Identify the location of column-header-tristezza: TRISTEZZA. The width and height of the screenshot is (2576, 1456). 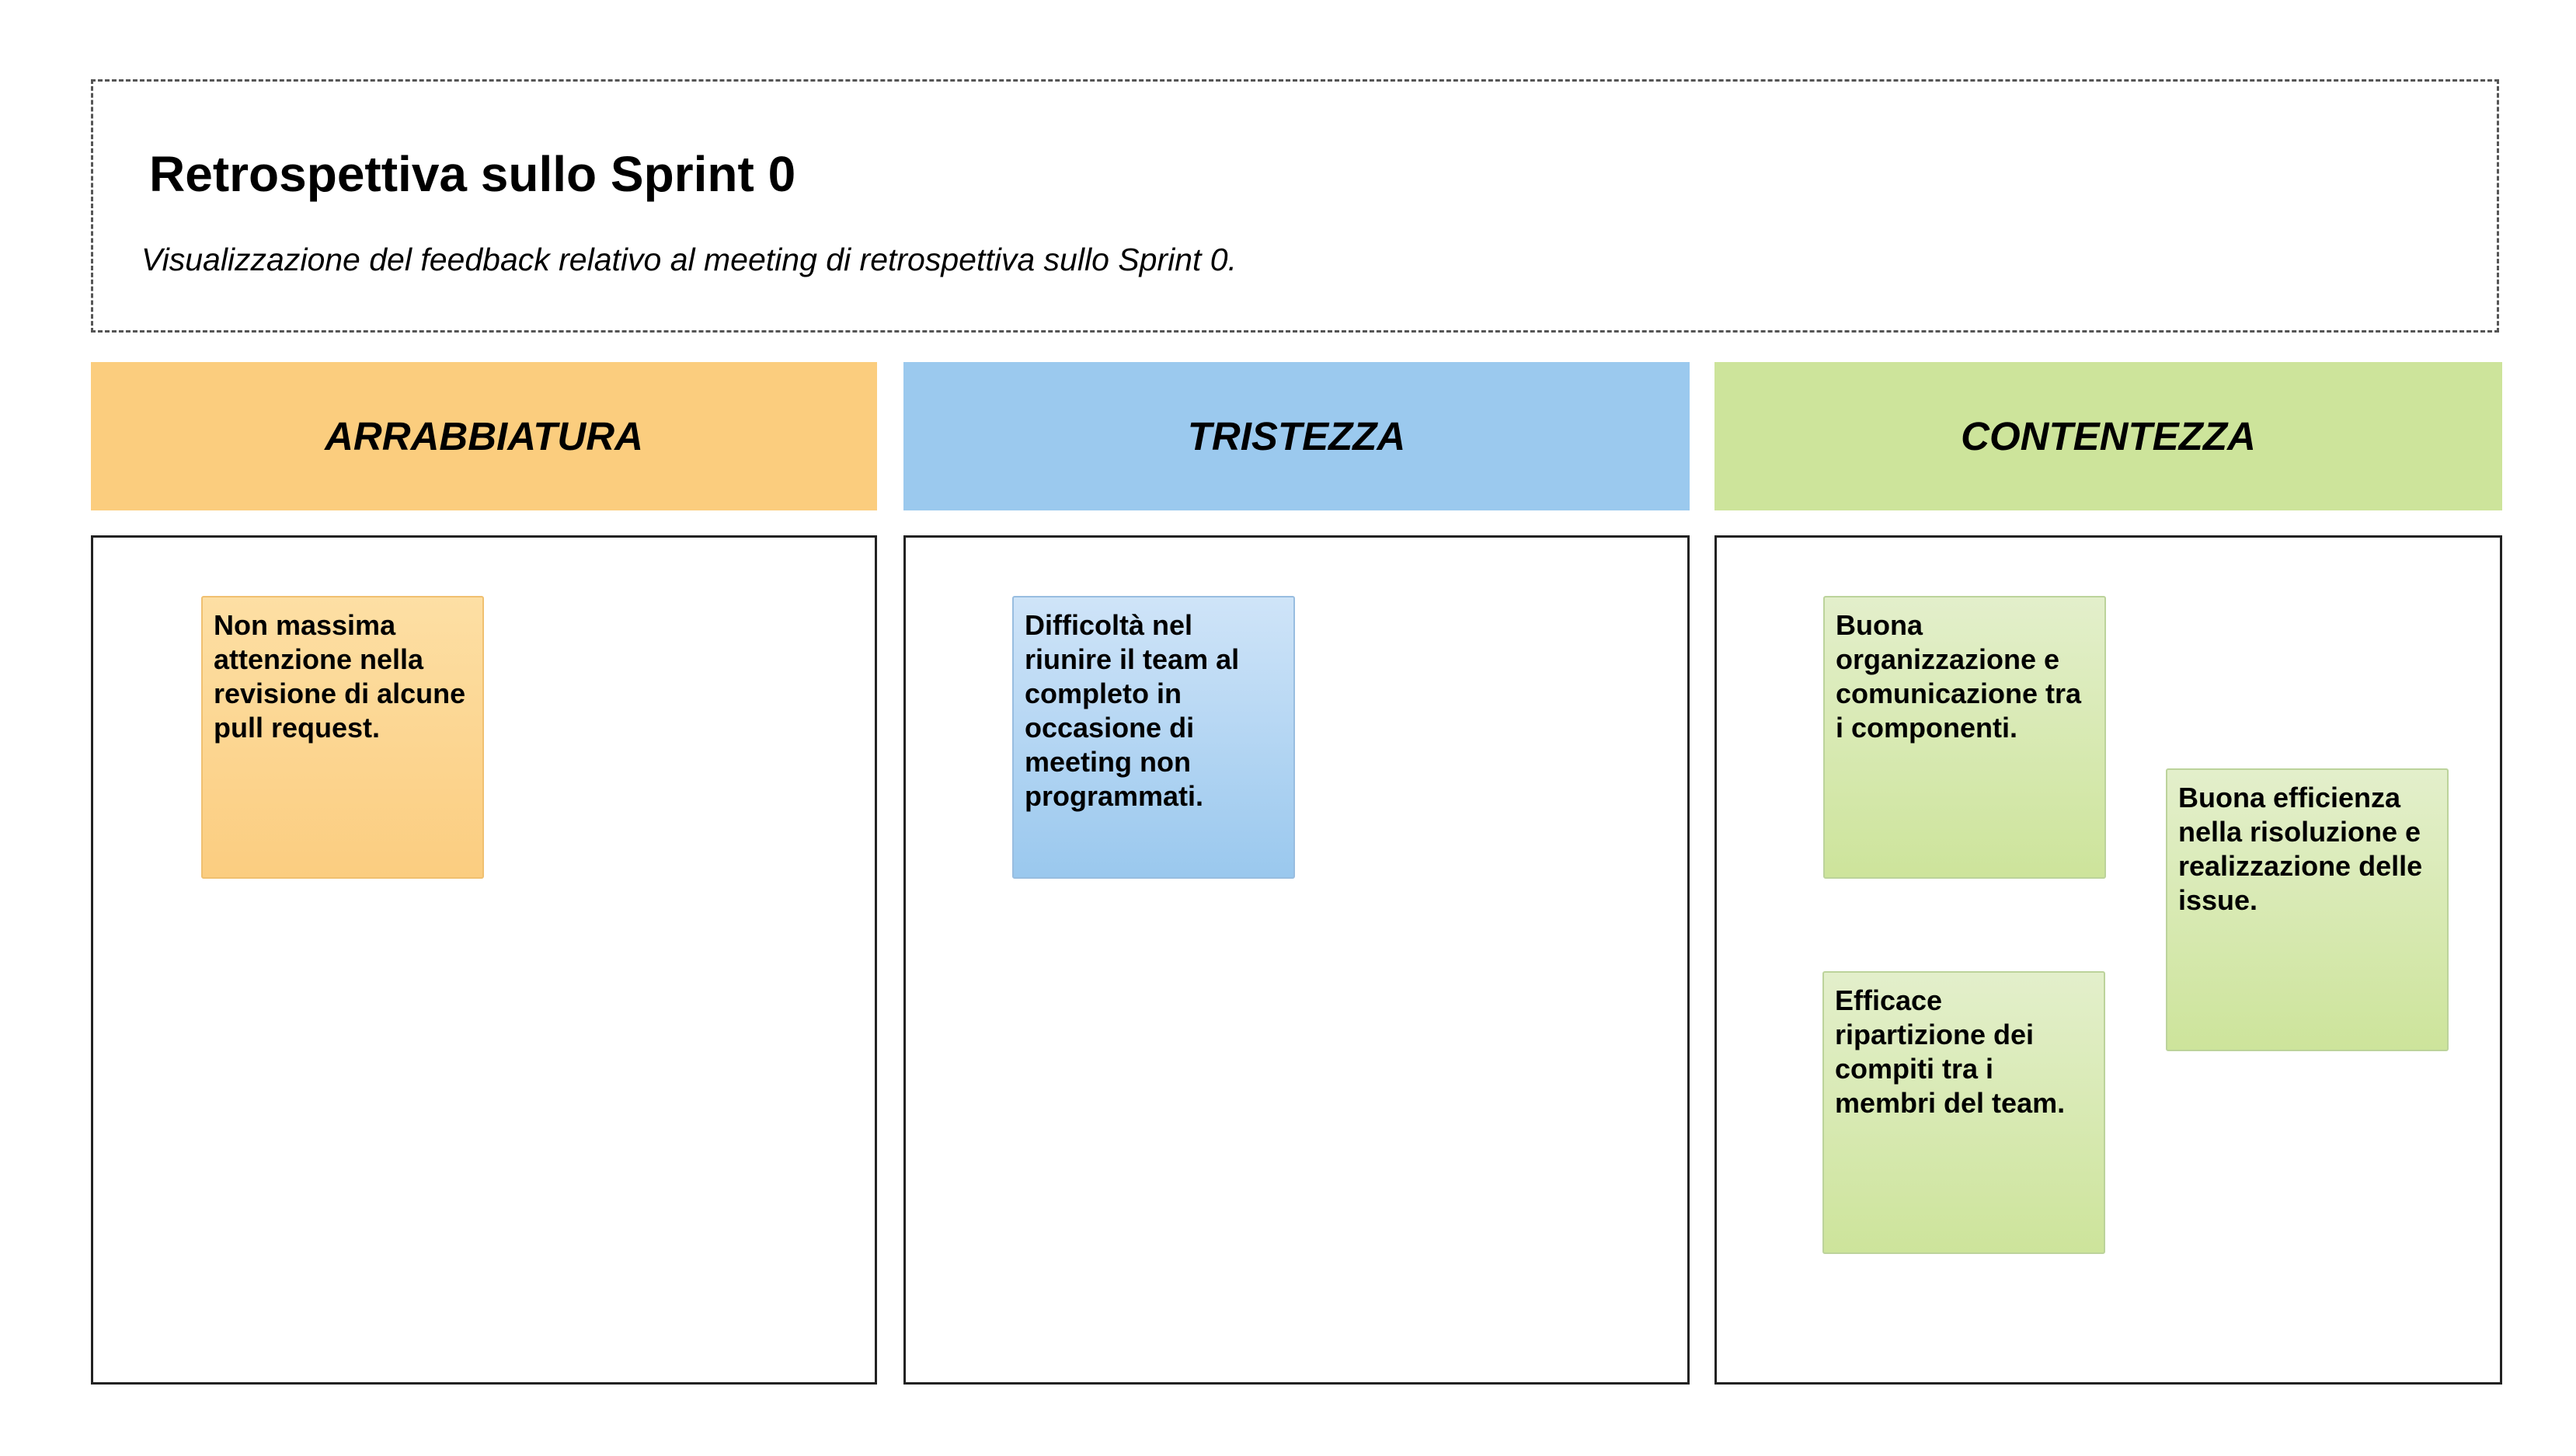
(1296, 436).